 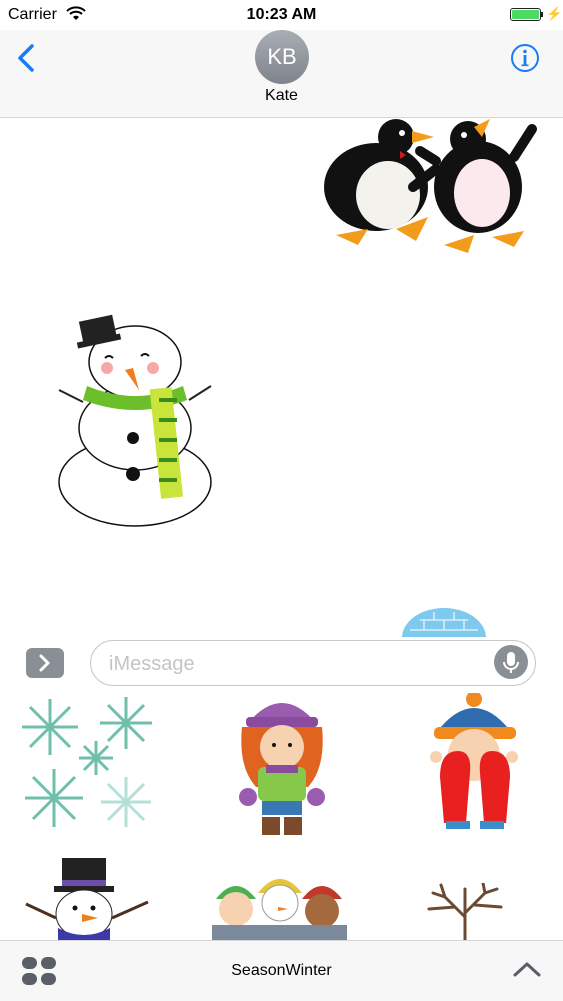 I want to click on message-input-bar: iMessage, so click(x=281, y=665).